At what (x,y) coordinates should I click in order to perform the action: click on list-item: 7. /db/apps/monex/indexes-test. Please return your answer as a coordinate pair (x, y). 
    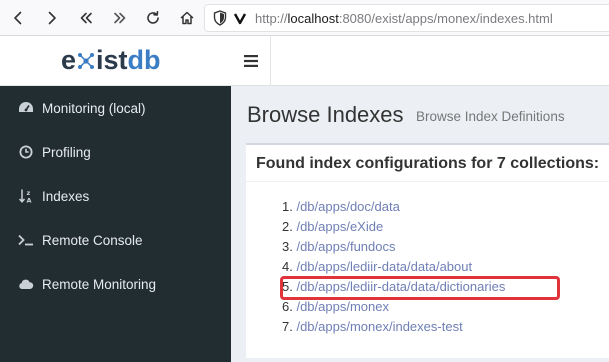
    Looking at the image, I should click on (393, 327).